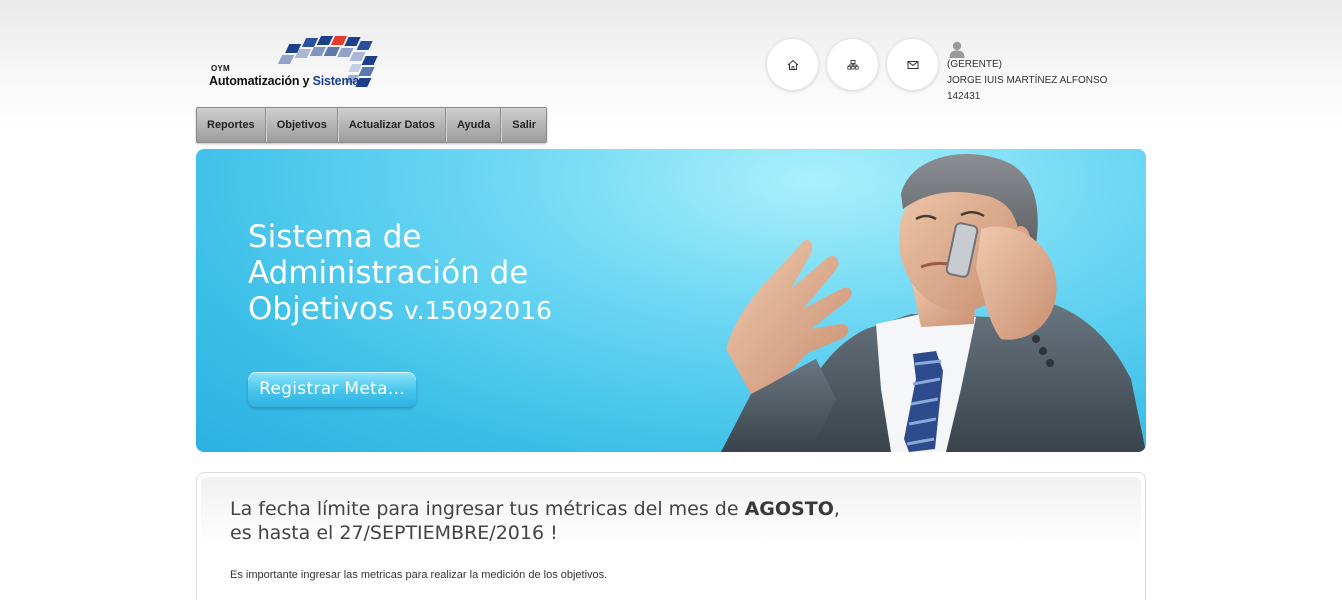 This screenshot has width=1342, height=600. What do you see at coordinates (392, 125) in the screenshot?
I see `menu-item-actualizar-datos: Actualizar Datos` at bounding box center [392, 125].